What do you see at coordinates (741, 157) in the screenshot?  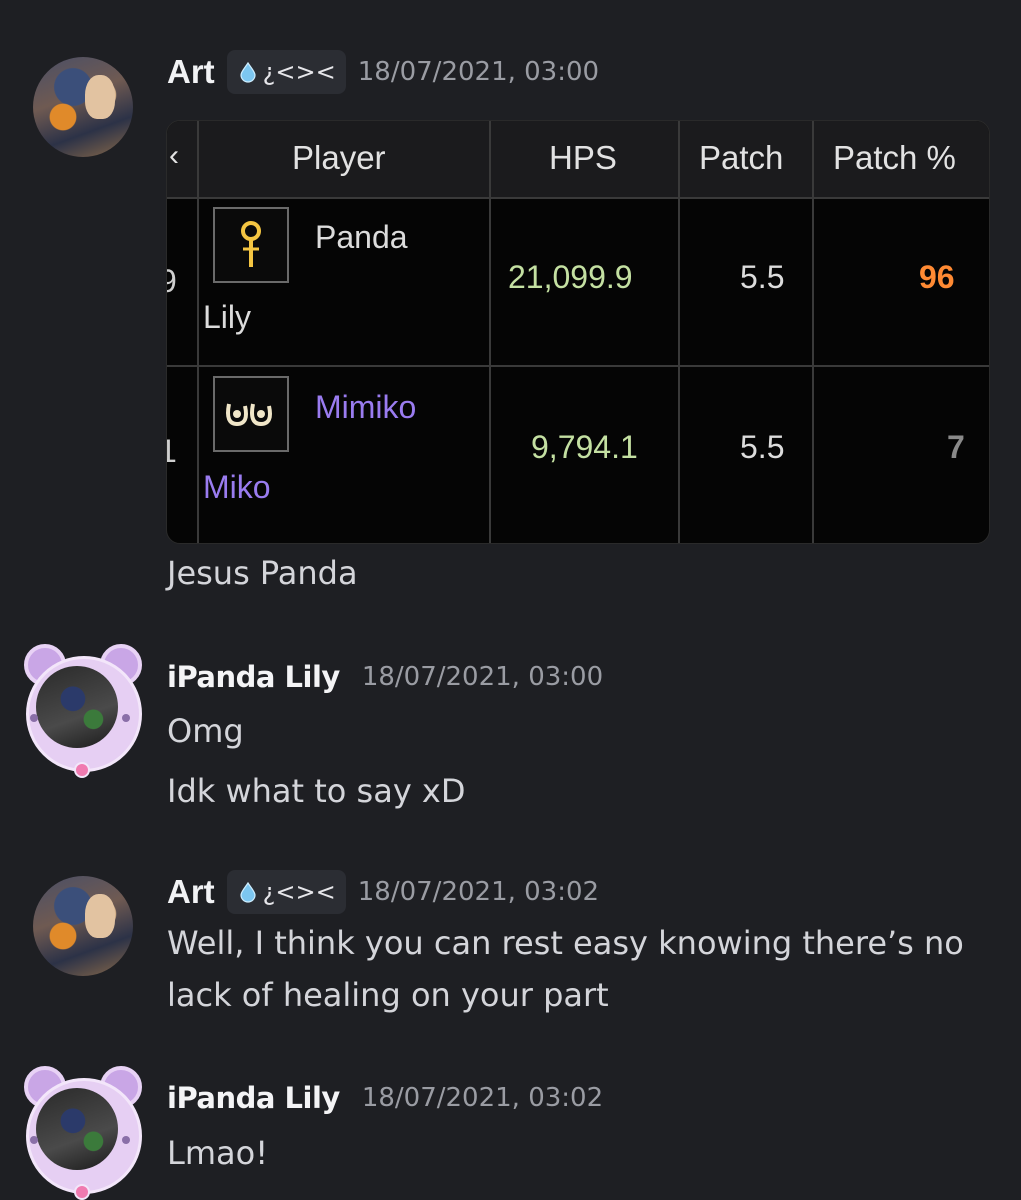 I see `header-patch: Patch` at bounding box center [741, 157].